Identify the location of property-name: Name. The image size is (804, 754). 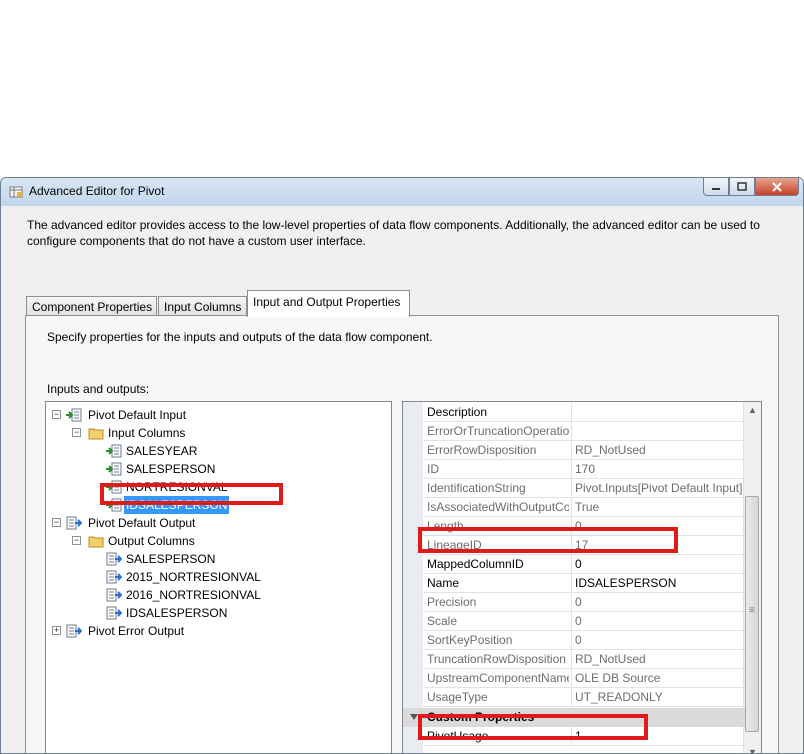
(443, 583).